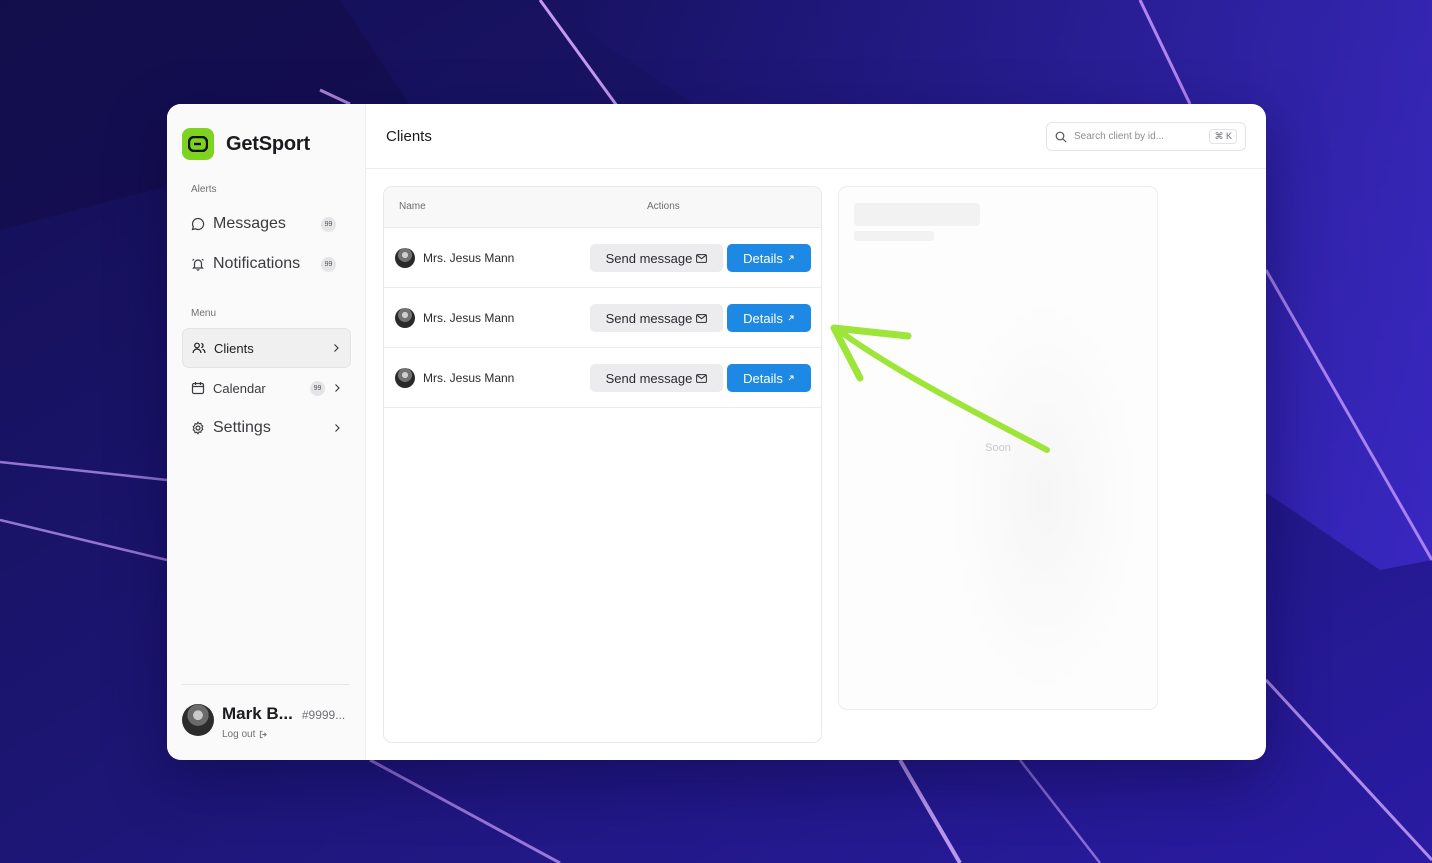 This screenshot has width=1432, height=863. Describe the element at coordinates (1061, 136) in the screenshot. I see `search-icon` at that location.